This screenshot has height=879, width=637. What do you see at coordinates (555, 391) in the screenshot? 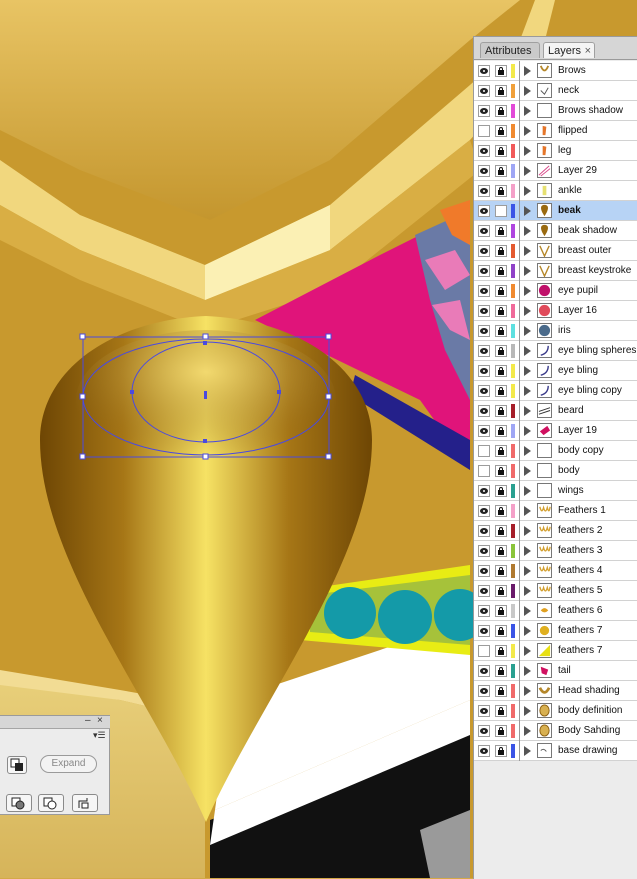
I see `layer-row: eye bling copy` at bounding box center [555, 391].